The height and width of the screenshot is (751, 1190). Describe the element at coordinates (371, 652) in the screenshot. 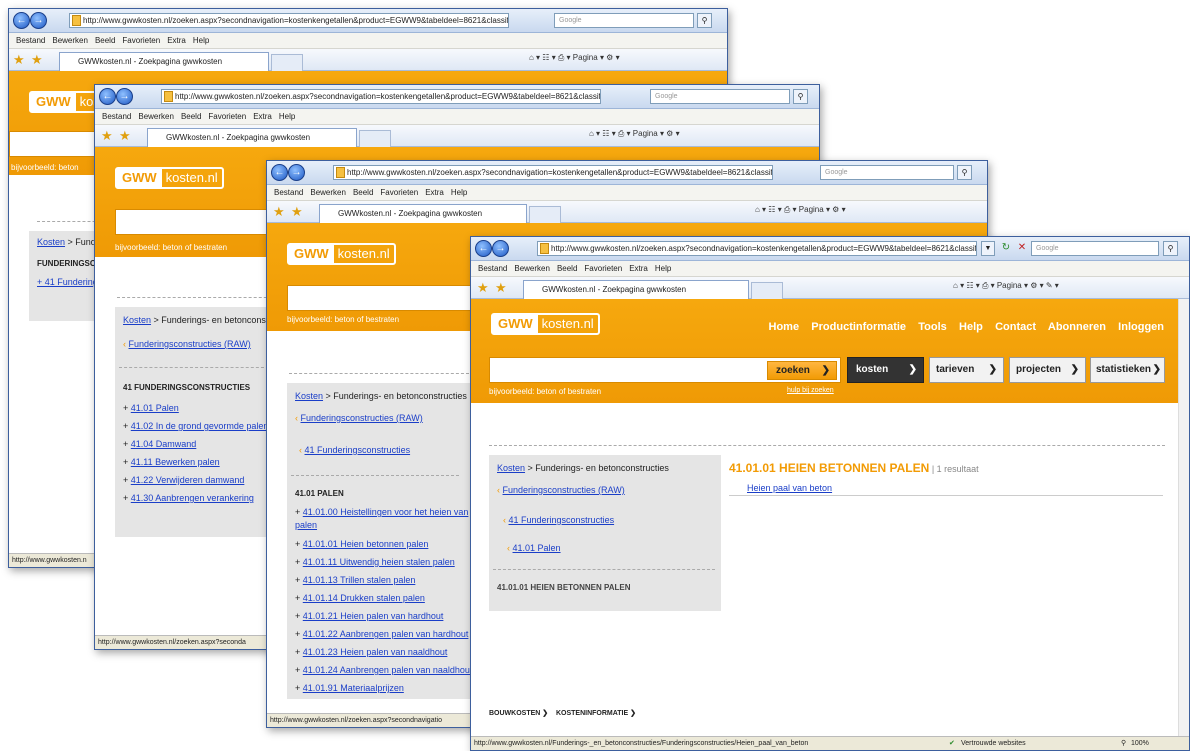

I see `sidebar-item: + 41.01.23 Heien palen van naaldhout` at that location.